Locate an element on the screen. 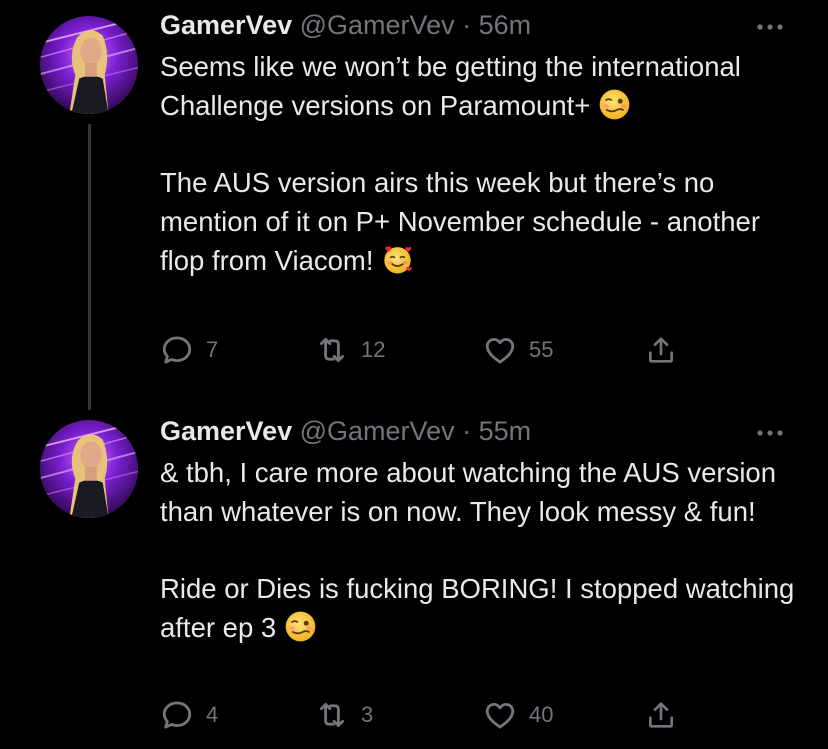  retweet-button: 3 is located at coordinates (344, 715).